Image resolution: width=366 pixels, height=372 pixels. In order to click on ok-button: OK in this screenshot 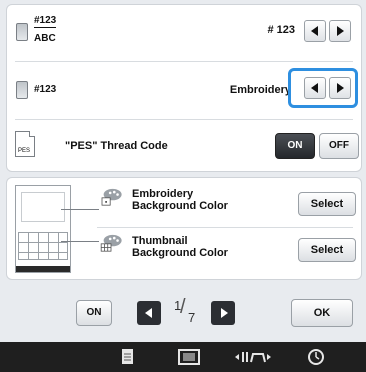, I will do `click(322, 313)`.